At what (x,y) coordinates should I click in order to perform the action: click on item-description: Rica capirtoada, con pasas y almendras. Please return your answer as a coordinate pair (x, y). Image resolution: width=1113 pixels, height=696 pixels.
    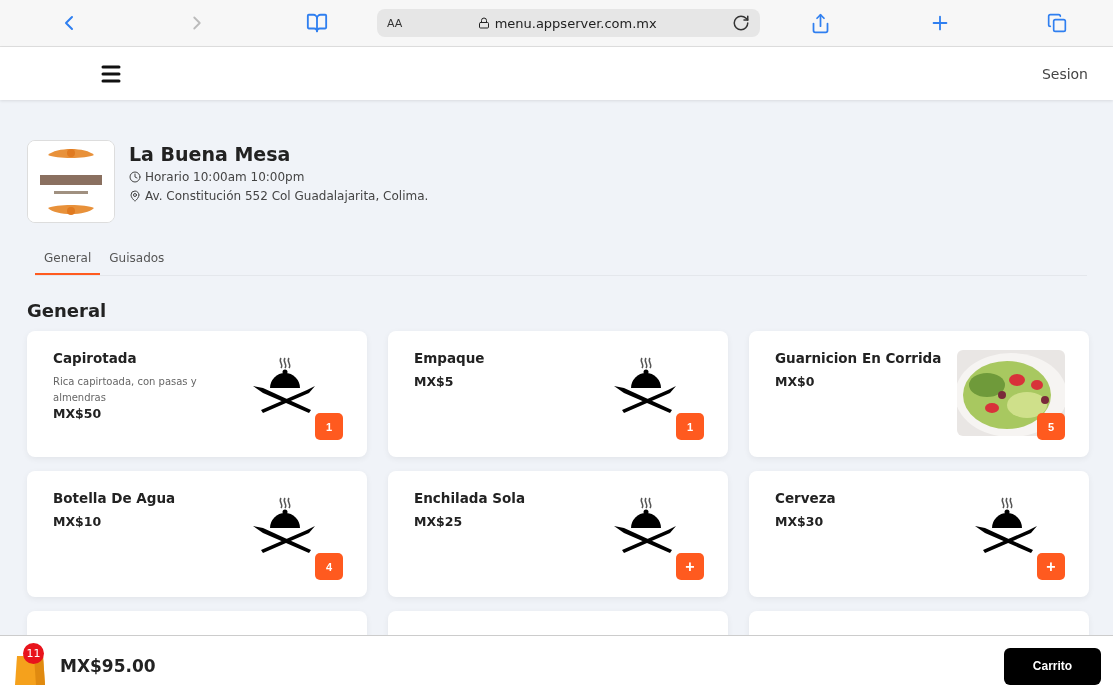
    Looking at the image, I should click on (125, 390).